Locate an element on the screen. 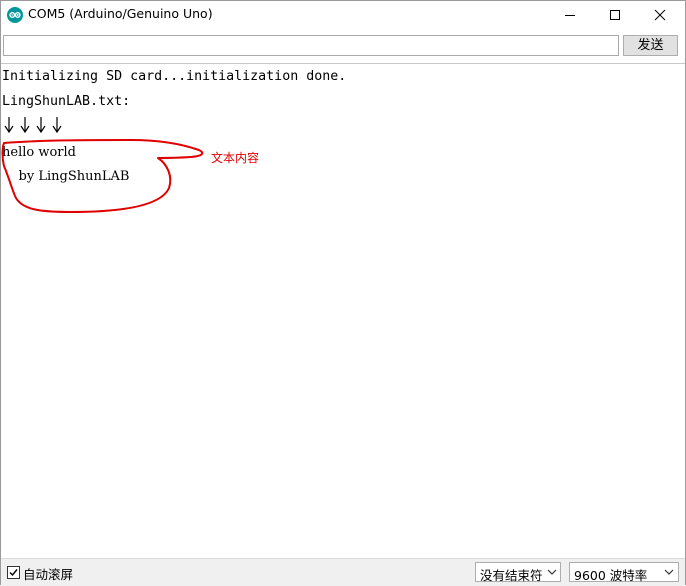 This screenshot has width=686, height=586. send-row: 发送 is located at coordinates (343, 46).